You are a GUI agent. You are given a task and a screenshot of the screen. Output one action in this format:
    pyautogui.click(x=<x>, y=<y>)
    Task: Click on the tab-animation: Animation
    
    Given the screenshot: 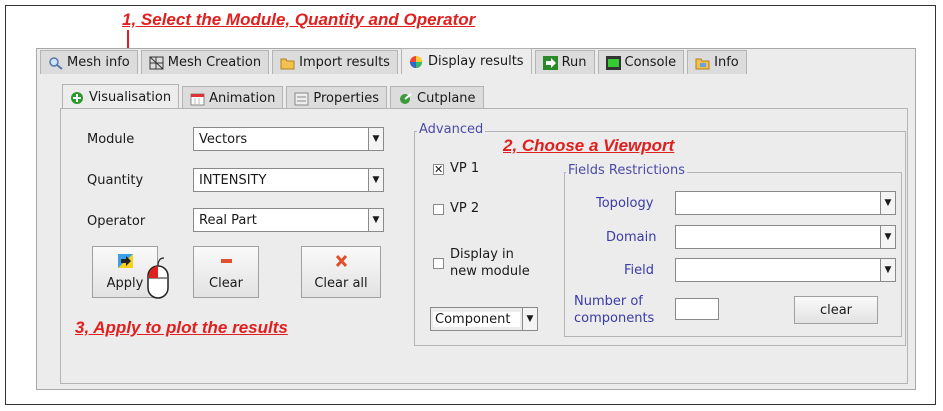 What is the action you would take?
    pyautogui.click(x=233, y=98)
    